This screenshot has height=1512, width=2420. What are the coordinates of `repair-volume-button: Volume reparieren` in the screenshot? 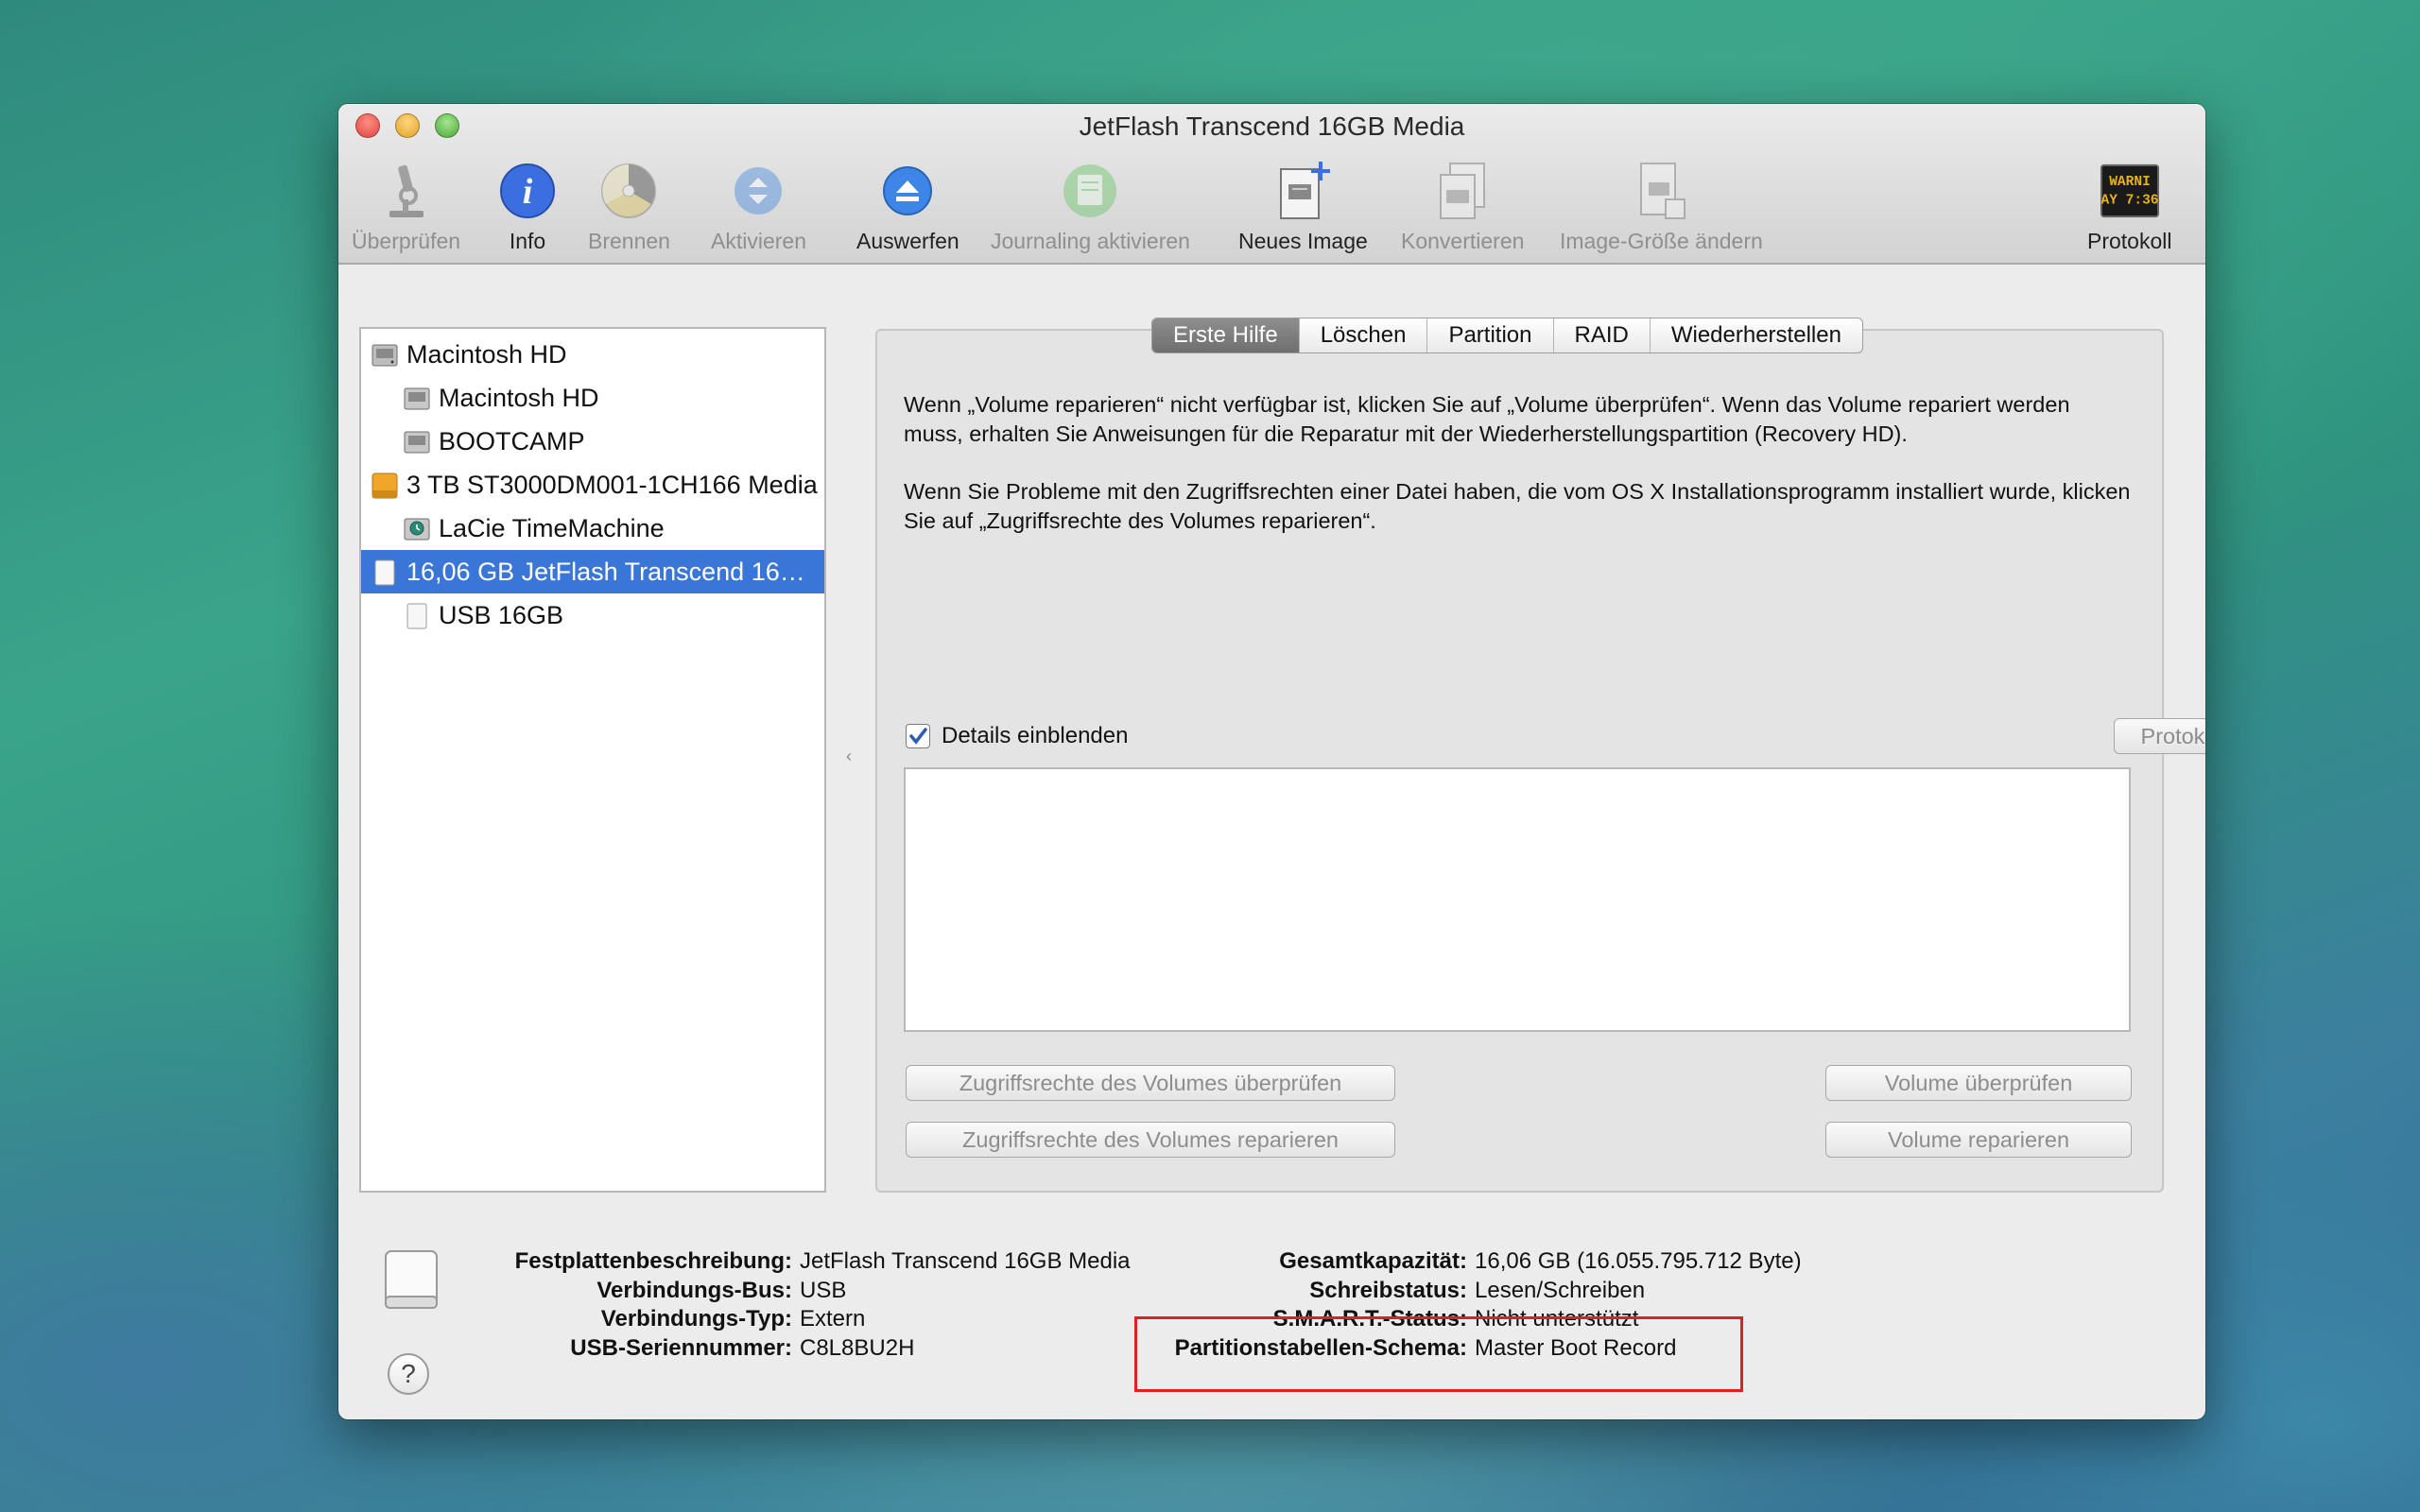 It's located at (1978, 1140).